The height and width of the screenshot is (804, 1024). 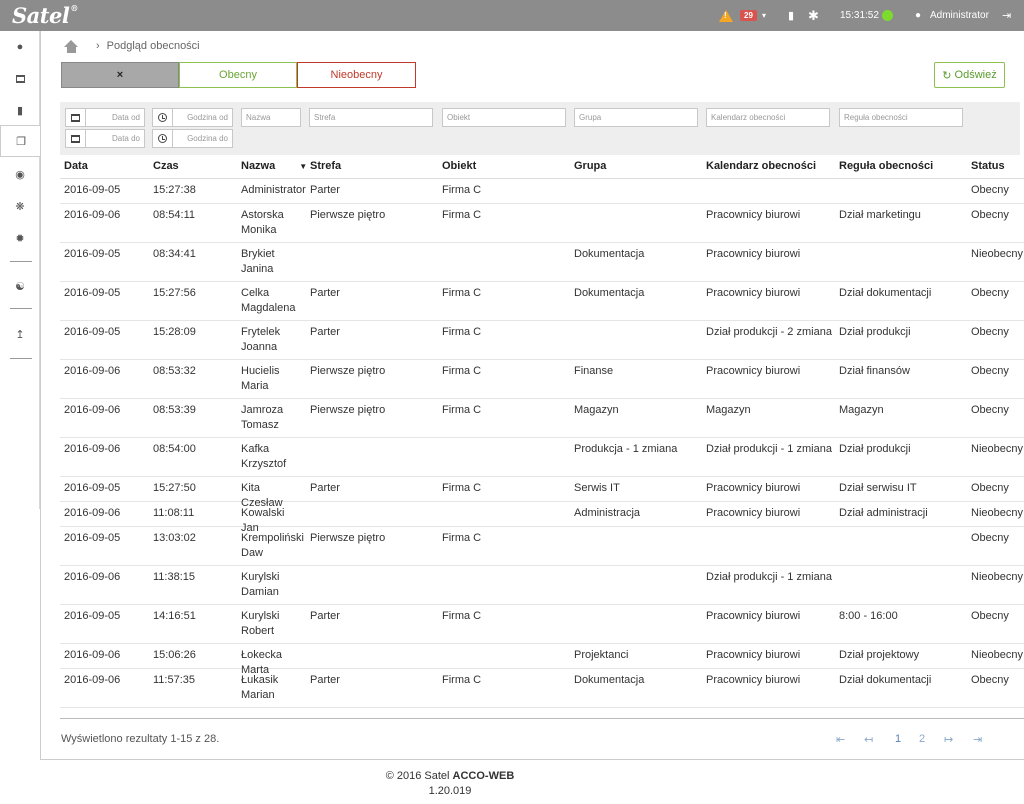 What do you see at coordinates (761, 166) in the screenshot?
I see `column-header-calendar: Kalendarz obecności` at bounding box center [761, 166].